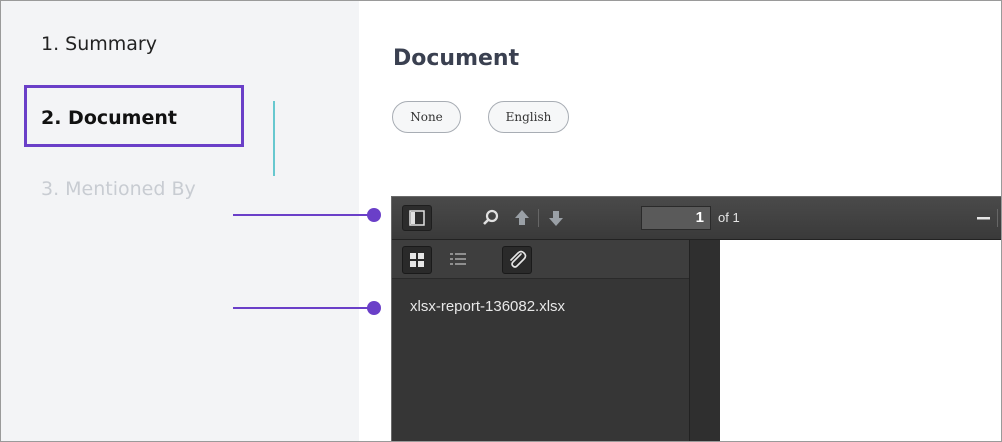  I want to click on outline-icon, so click(458, 259).